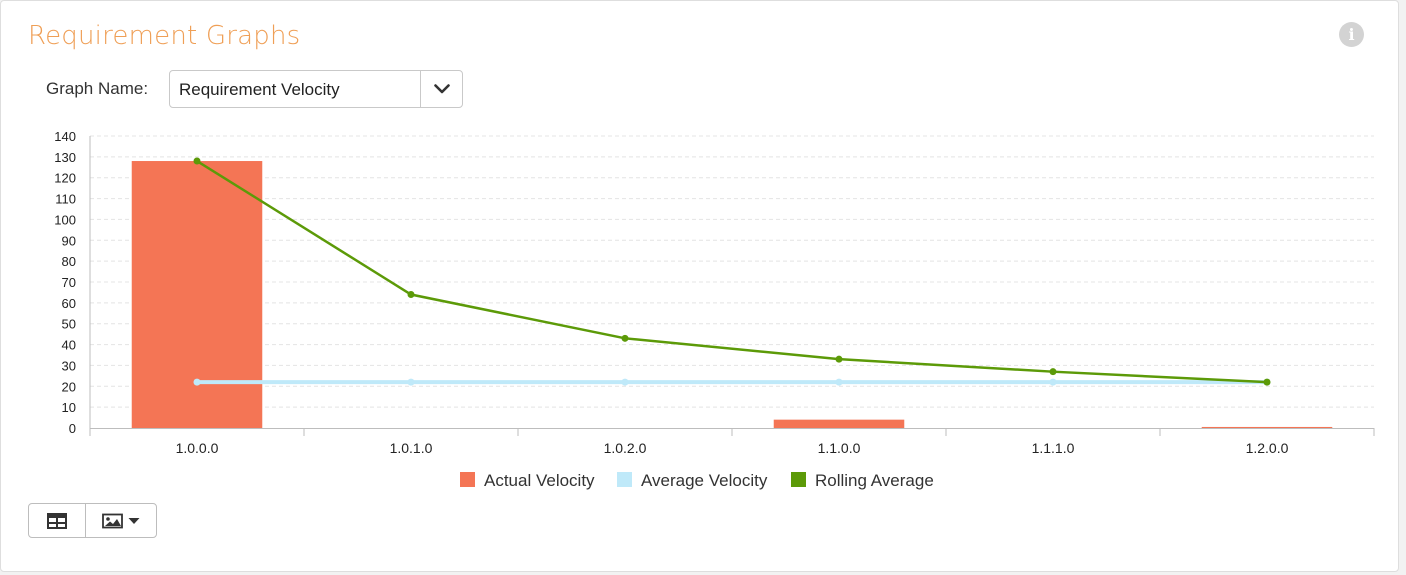  What do you see at coordinates (411, 448) in the screenshot?
I see `x-tick-label: 1.0.1.0` at bounding box center [411, 448].